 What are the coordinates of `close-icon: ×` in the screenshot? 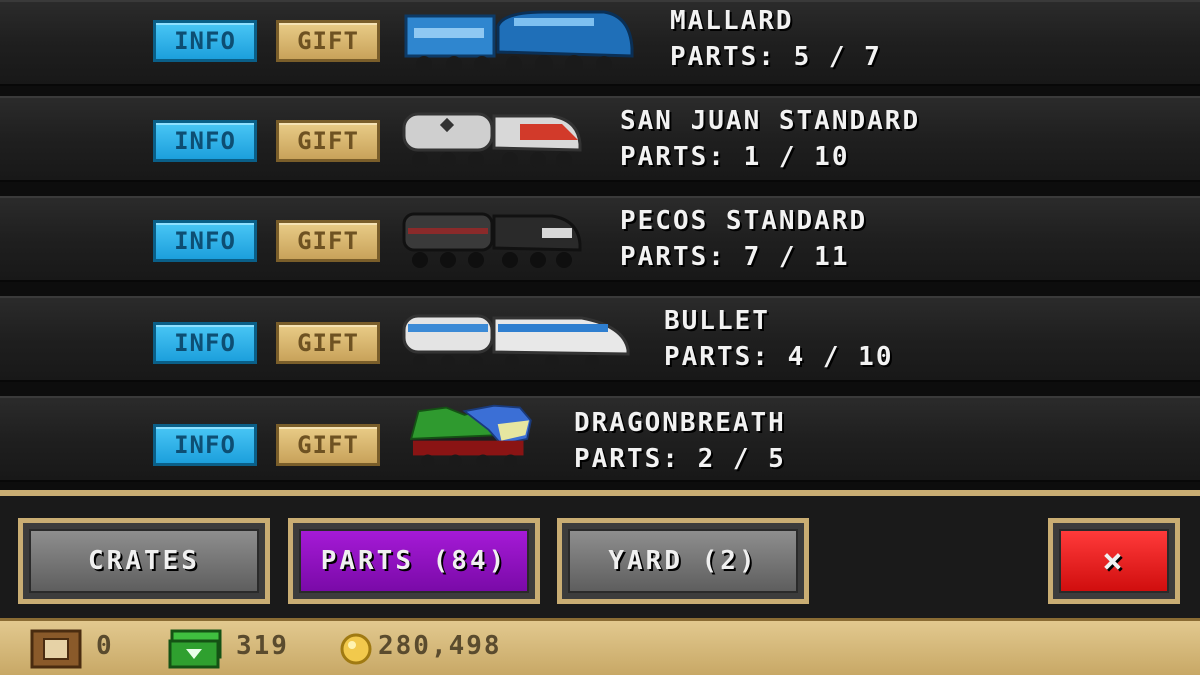 It's located at (1114, 561).